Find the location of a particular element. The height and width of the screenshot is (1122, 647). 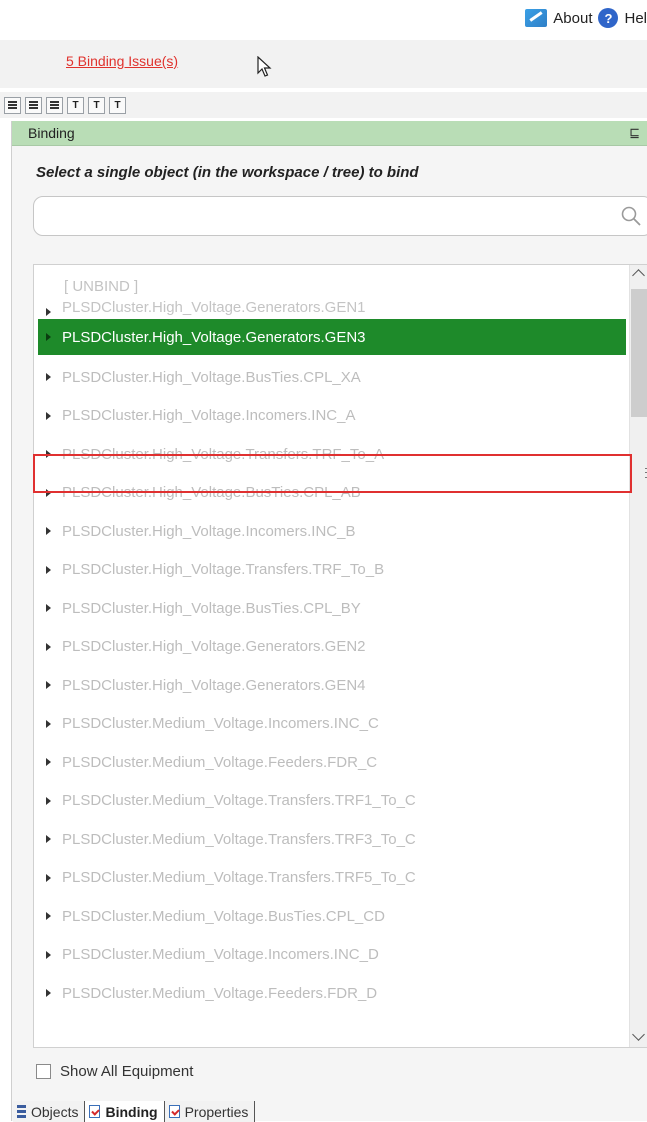

list-scrollbar is located at coordinates (638, 656).